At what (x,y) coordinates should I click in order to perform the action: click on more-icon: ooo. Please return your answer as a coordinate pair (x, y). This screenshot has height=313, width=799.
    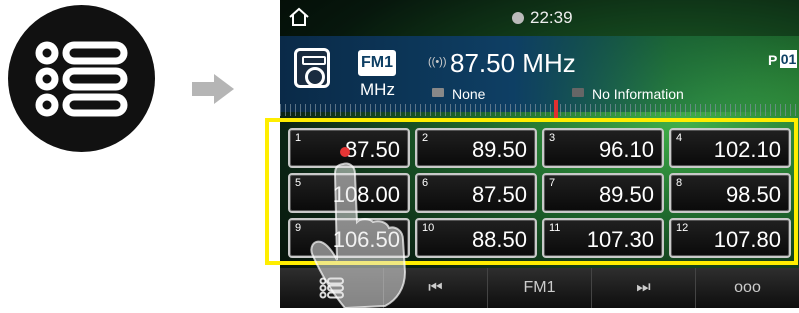
    Looking at the image, I should click on (747, 287).